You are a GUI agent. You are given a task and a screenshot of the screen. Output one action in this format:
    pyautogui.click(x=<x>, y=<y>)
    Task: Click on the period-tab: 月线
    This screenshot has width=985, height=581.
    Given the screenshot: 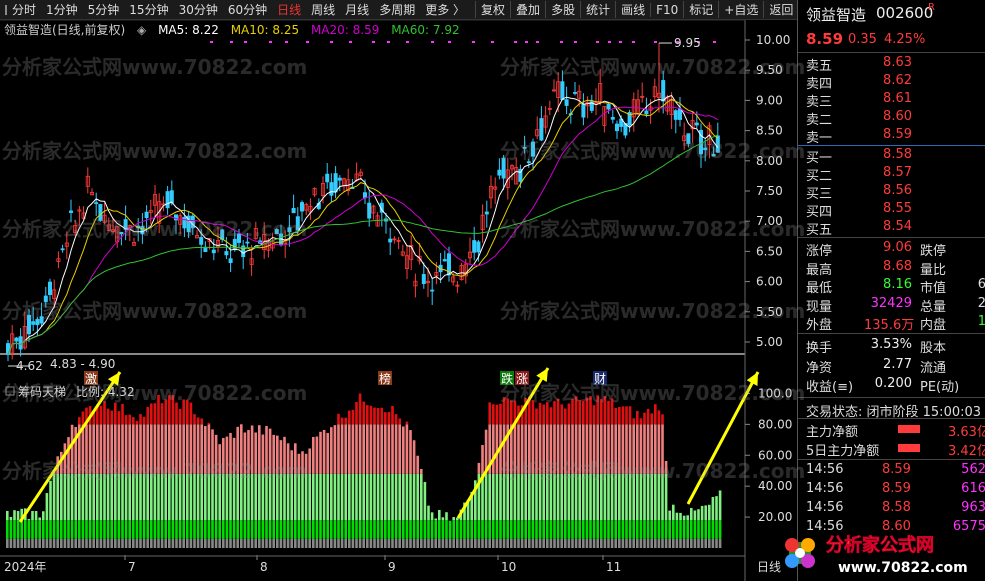 What is the action you would take?
    pyautogui.click(x=357, y=9)
    